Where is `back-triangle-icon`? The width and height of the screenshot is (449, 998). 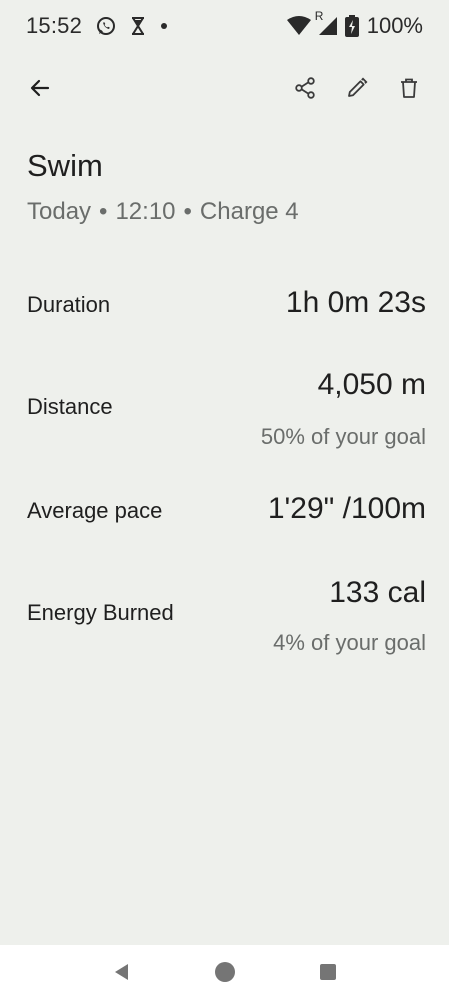 back-triangle-icon is located at coordinates (121, 971).